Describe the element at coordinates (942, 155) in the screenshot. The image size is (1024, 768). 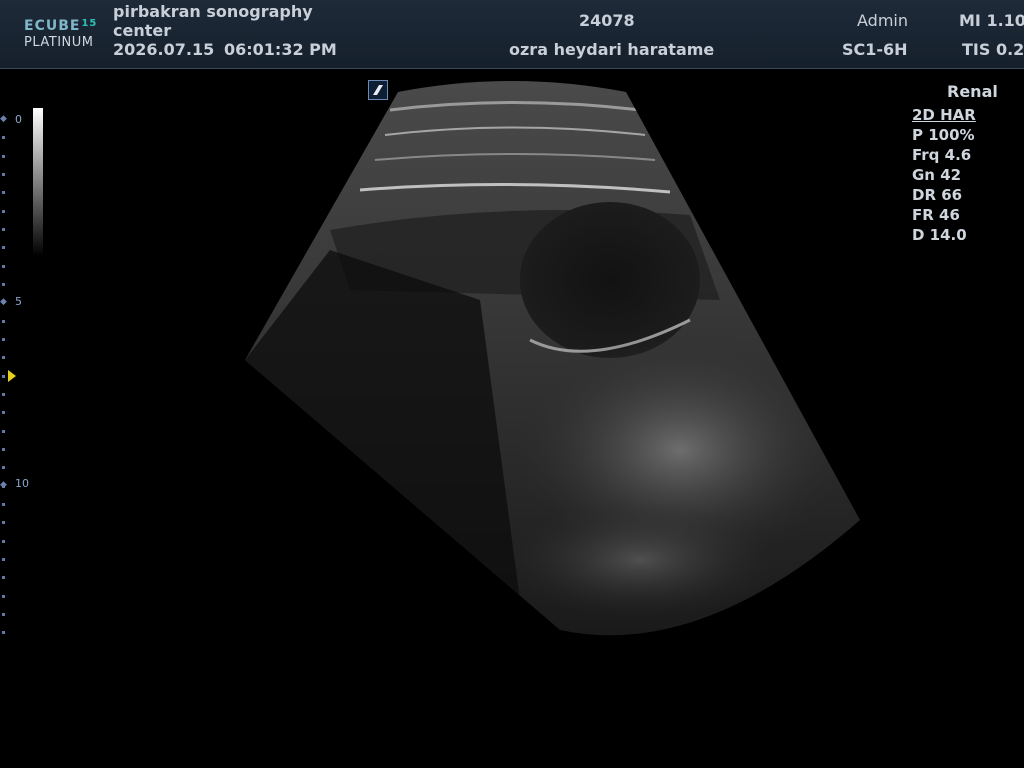
I see `frequency-value: Frq 4.6` at that location.